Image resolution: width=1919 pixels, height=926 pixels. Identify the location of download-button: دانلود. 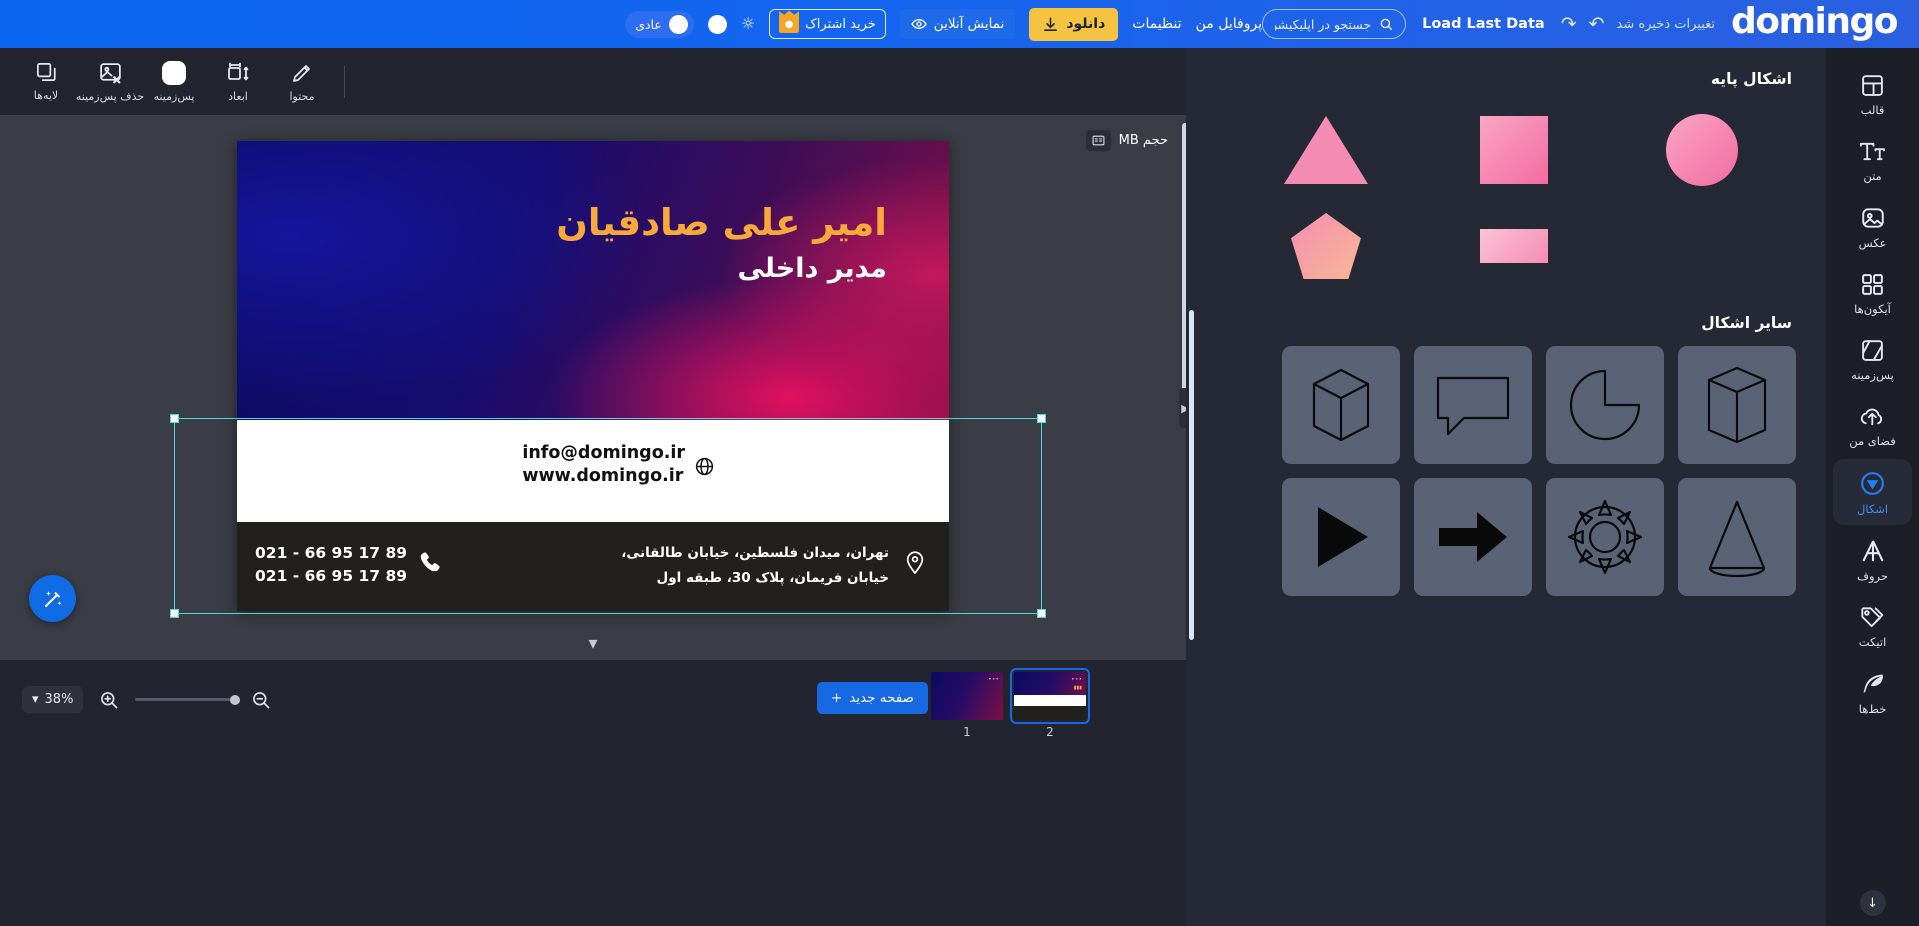
(1074, 24).